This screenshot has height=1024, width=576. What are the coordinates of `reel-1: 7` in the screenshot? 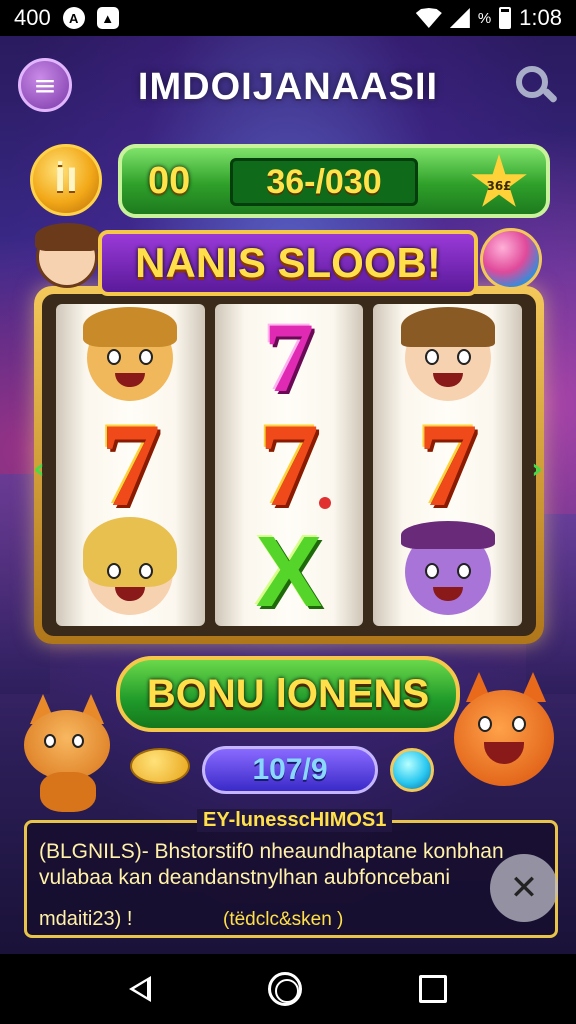 It's located at (130, 465).